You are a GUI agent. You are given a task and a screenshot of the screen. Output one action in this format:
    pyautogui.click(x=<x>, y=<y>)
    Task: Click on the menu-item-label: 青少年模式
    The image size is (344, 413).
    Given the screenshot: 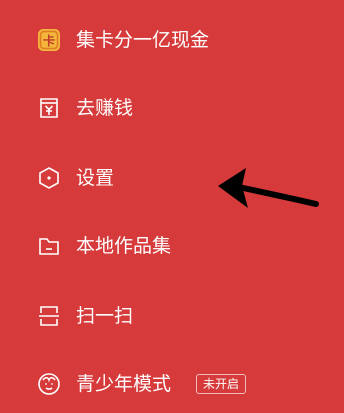 What is the action you would take?
    pyautogui.click(x=124, y=383)
    